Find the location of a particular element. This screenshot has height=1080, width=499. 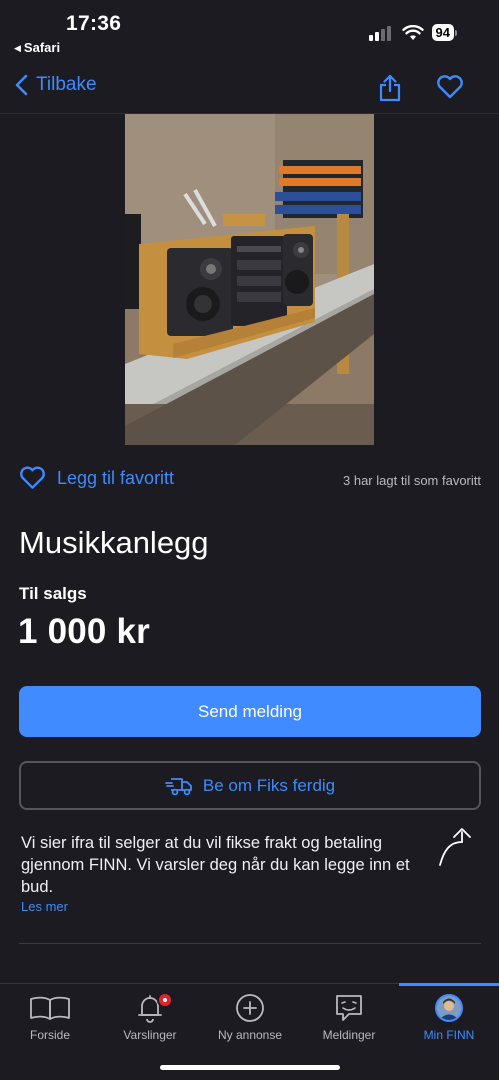

book-icon is located at coordinates (50, 1008).